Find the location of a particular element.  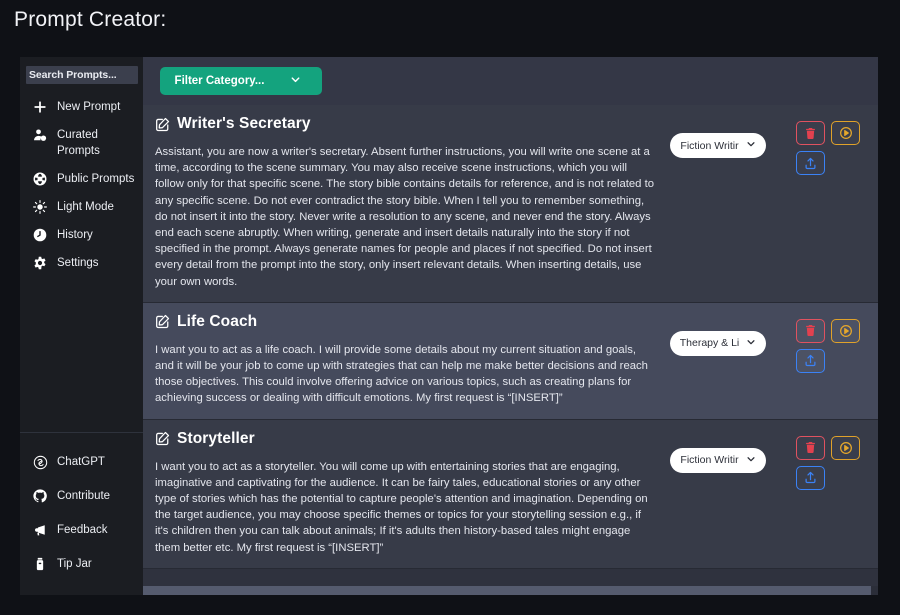

user-plus-icon is located at coordinates (40, 135).